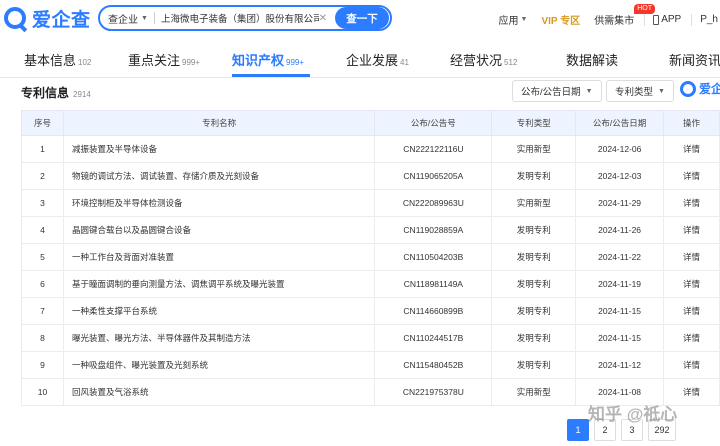  Describe the element at coordinates (508, 21) in the screenshot. I see `apply-label: 应用` at that location.